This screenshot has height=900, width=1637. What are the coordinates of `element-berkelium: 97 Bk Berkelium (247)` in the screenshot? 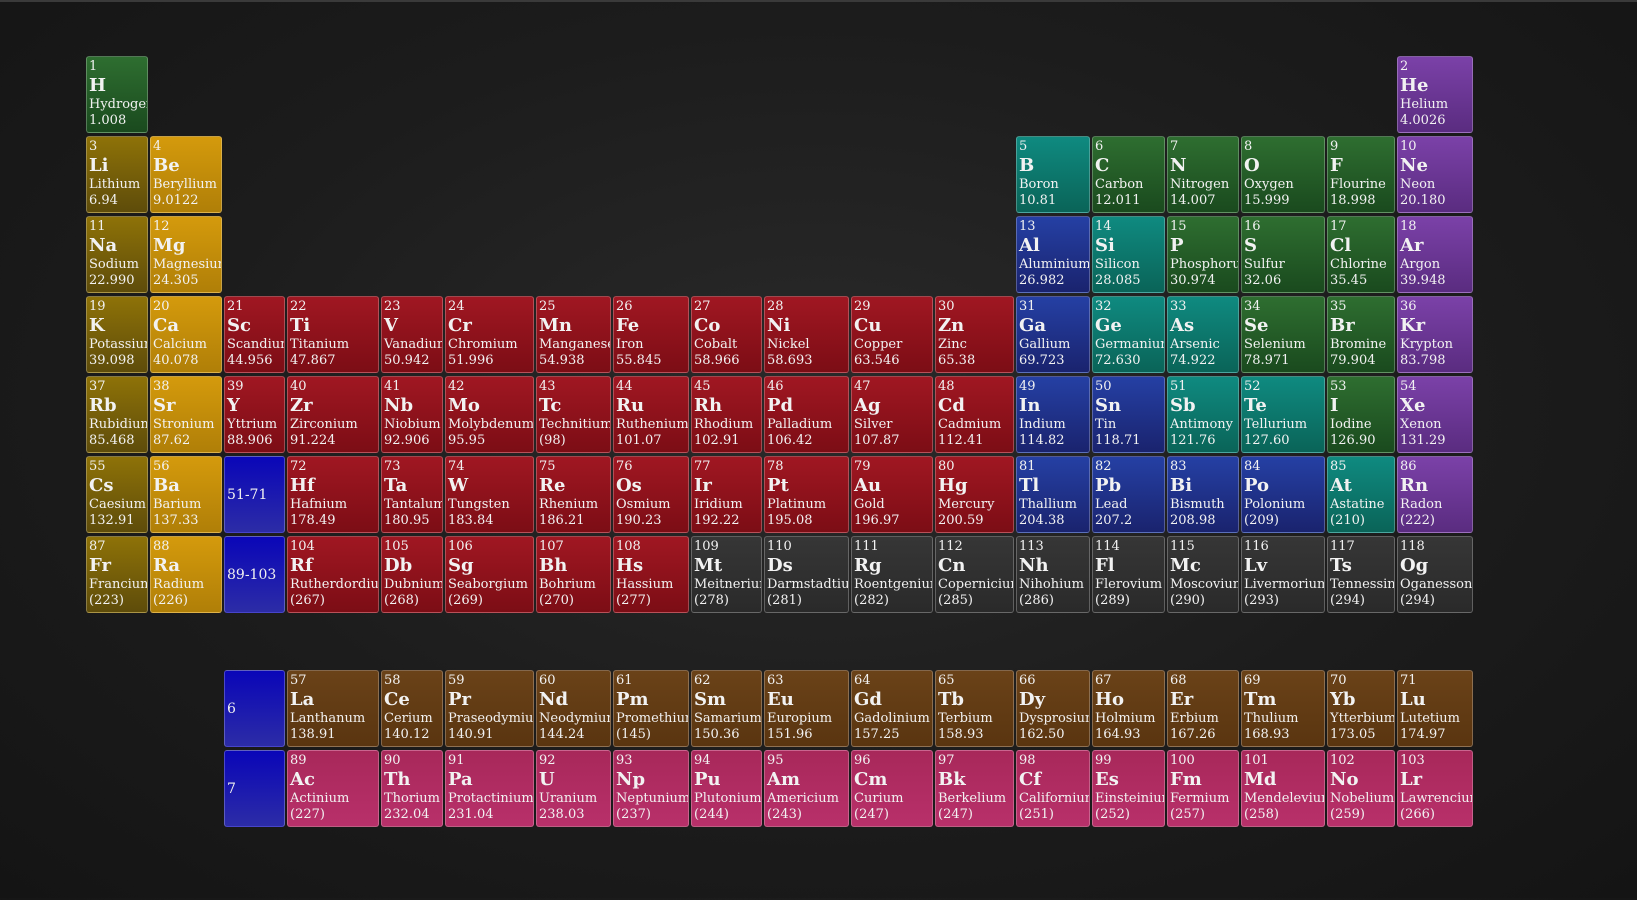 It's located at (974, 788).